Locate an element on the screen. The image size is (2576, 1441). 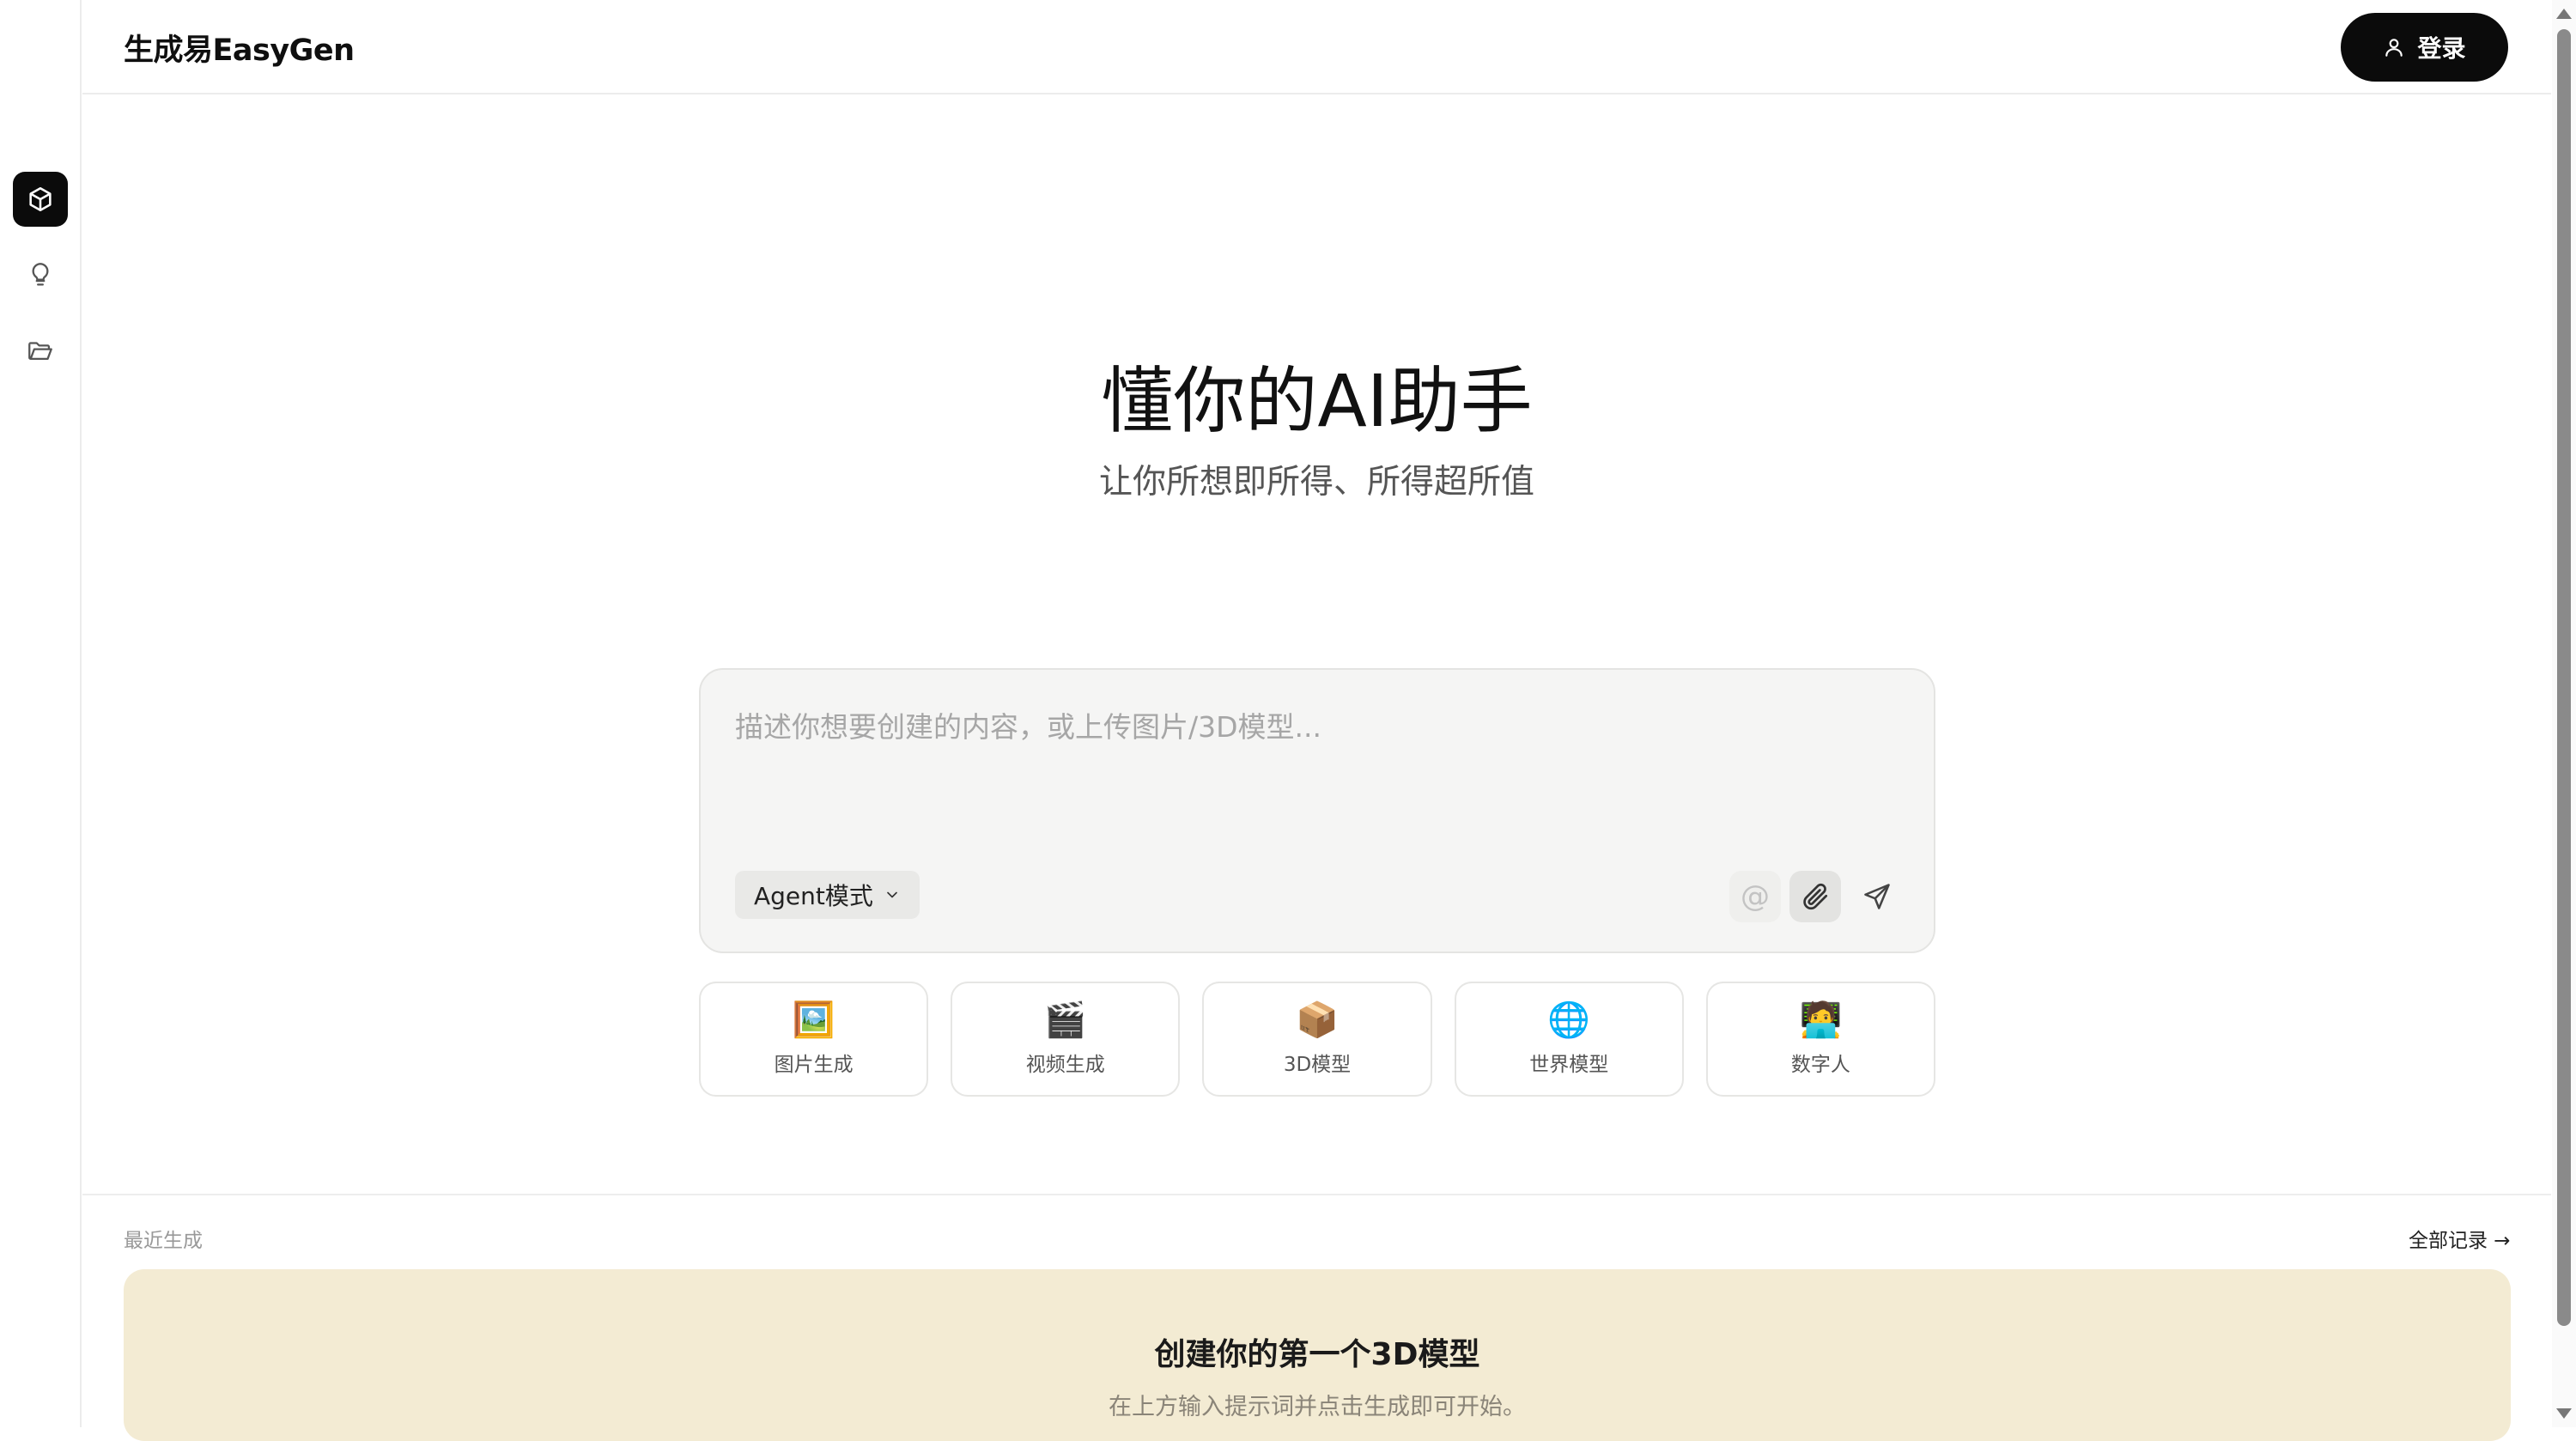
attach-button is located at coordinates (1815, 896).